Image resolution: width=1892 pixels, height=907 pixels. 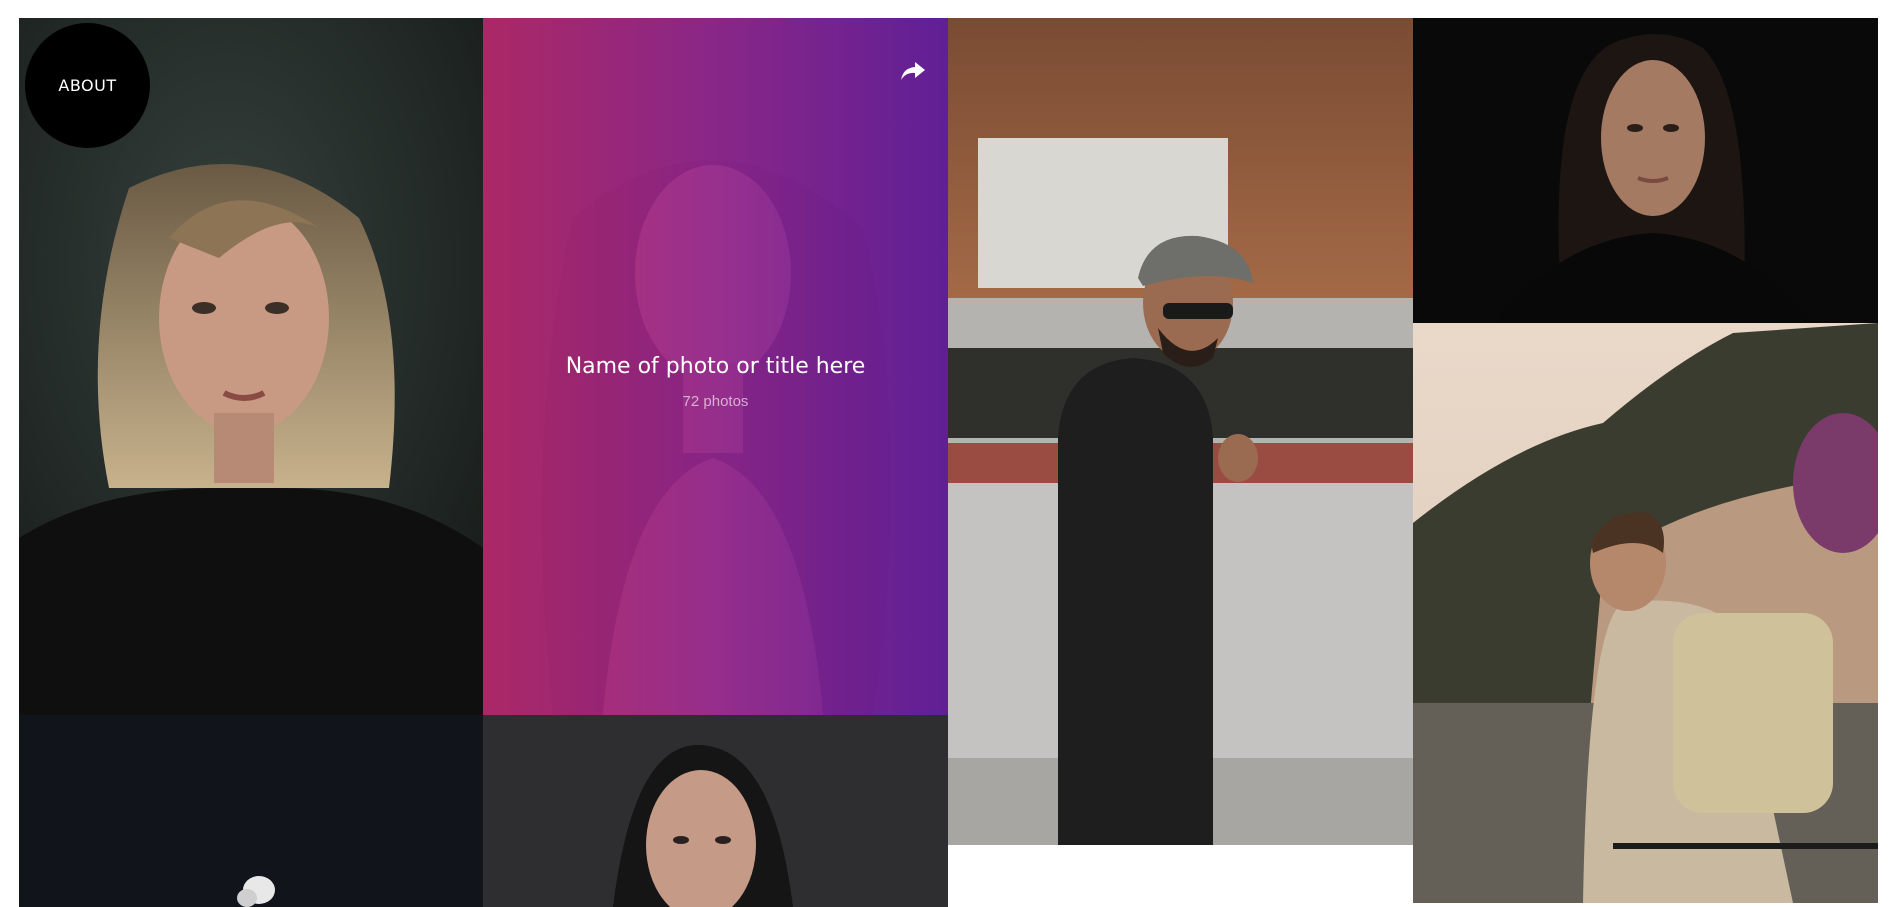 I want to click on photo-tile-woman-in-dark, so click(x=1645, y=170).